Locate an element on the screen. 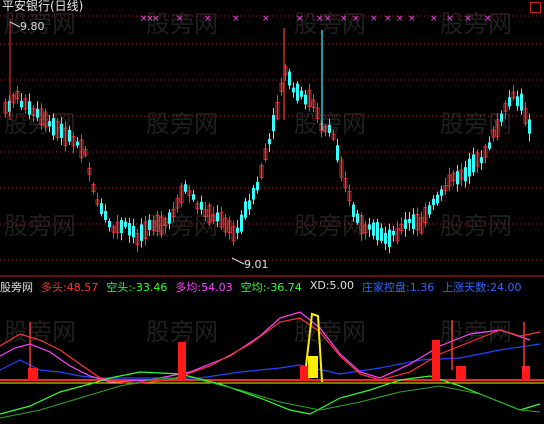 The height and width of the screenshot is (424, 544). indicator-item-duotou: 多头:48.57 is located at coordinates (70, 287).